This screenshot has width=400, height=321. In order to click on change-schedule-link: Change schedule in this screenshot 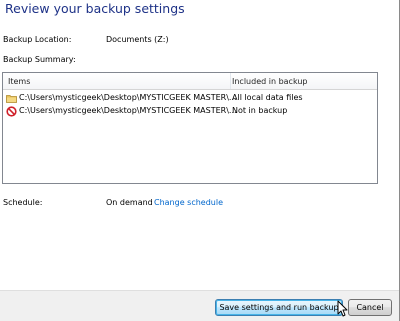, I will do `click(188, 202)`.